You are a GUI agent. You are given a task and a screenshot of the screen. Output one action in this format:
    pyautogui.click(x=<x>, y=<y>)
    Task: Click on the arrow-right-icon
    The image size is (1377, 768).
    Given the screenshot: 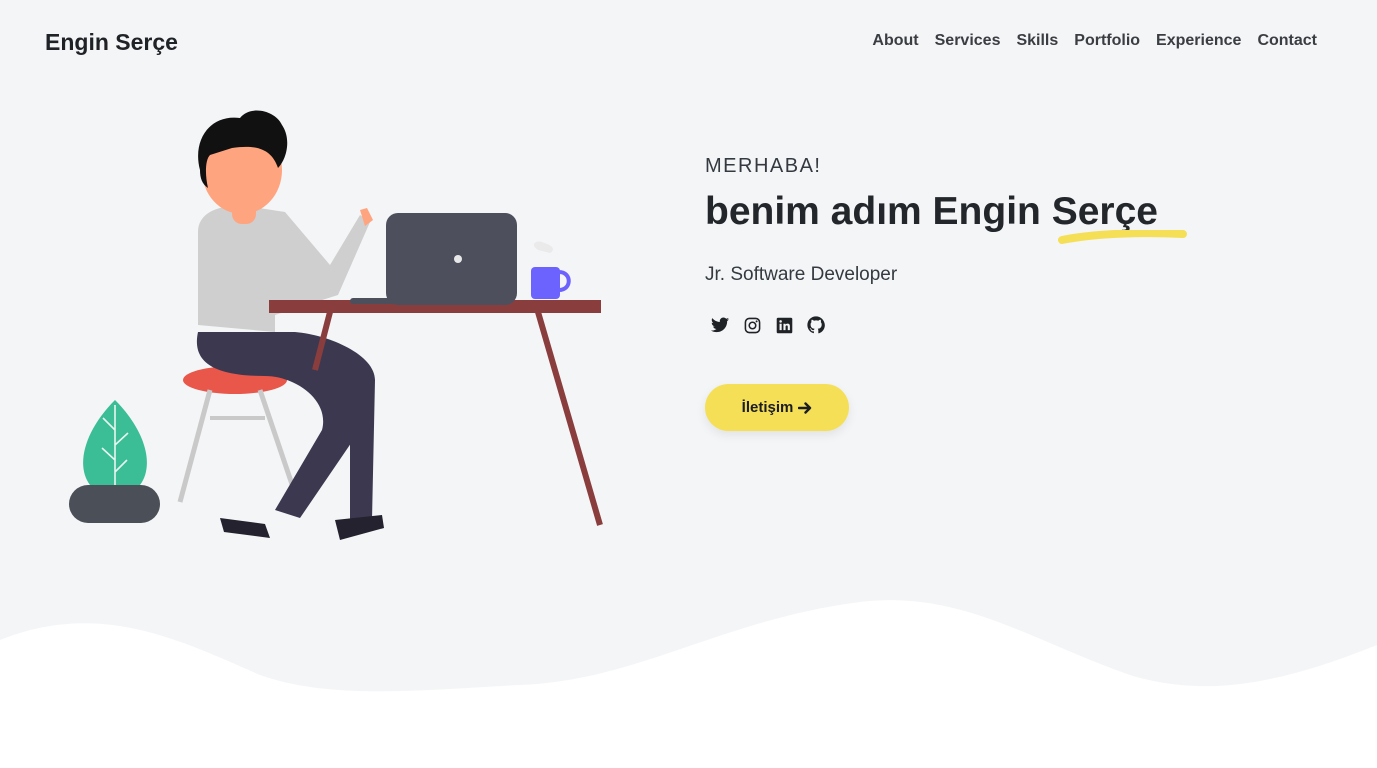 What is the action you would take?
    pyautogui.click(x=805, y=407)
    